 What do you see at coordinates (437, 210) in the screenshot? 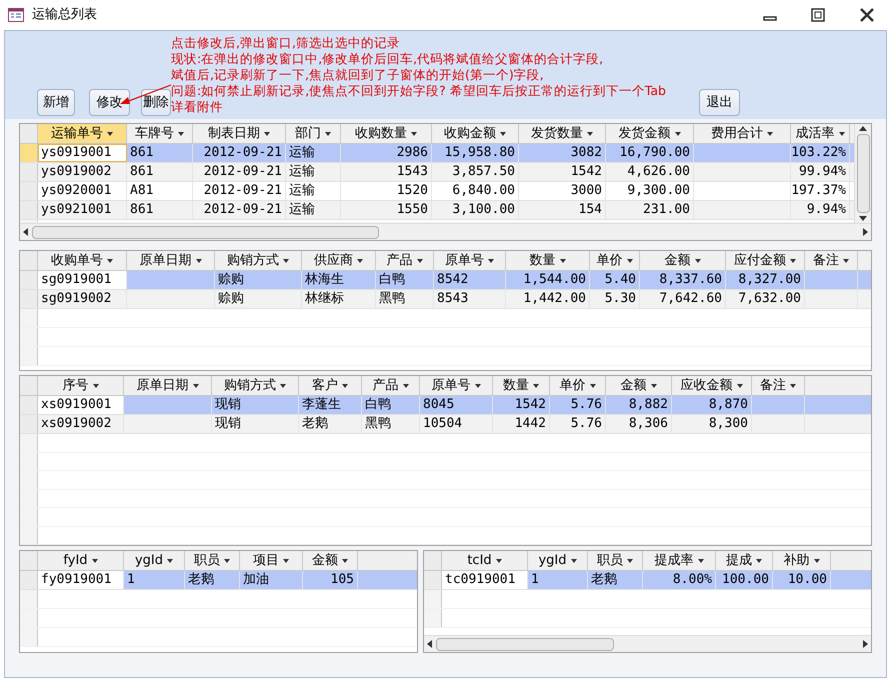
I see `table-row: ys0921001 861 2012-09-21 运输 1550 3,100.00 154 231.00 9.94%` at bounding box center [437, 210].